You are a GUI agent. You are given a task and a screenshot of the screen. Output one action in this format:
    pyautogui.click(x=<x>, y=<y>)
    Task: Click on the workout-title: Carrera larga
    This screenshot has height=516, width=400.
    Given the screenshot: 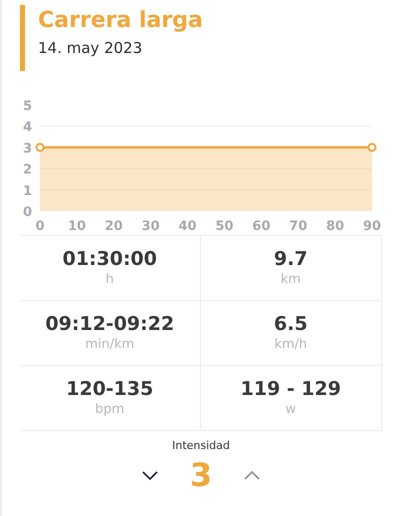 What is the action you would take?
    pyautogui.click(x=121, y=21)
    